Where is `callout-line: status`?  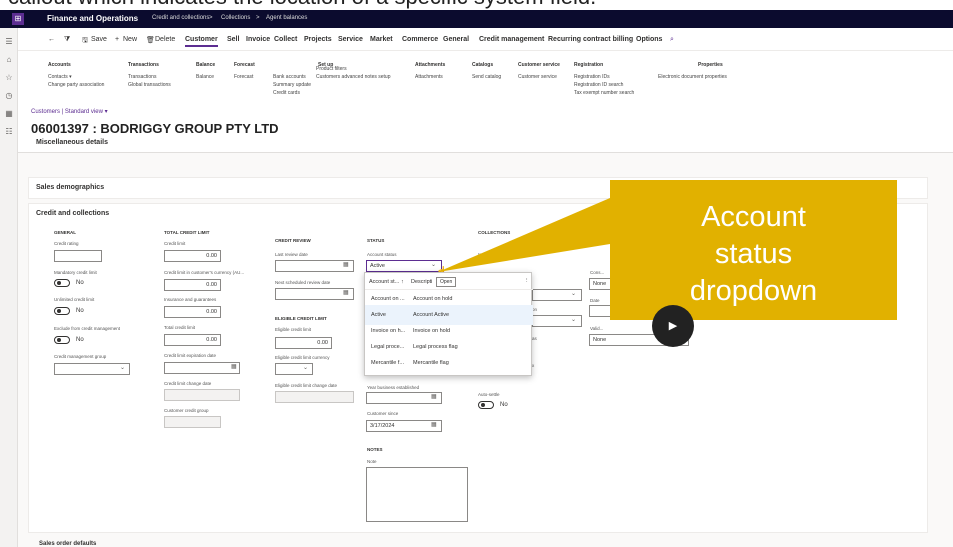
callout-line: status is located at coordinates (753, 254).